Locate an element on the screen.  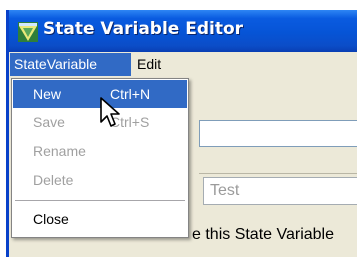
menu-separator is located at coordinates (100, 200).